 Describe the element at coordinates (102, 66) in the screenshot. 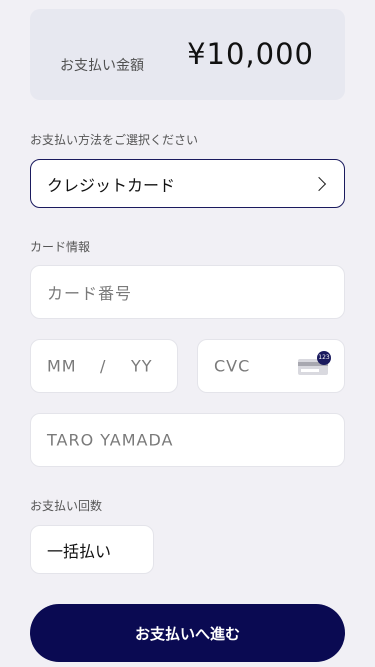

I see `amount-label: お支払い金額` at that location.